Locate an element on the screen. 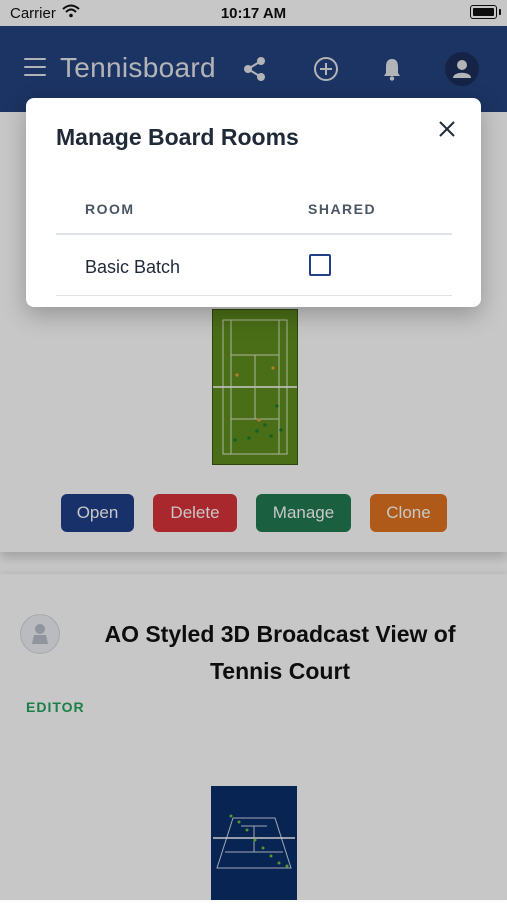  table-row-divider is located at coordinates (254, 295).